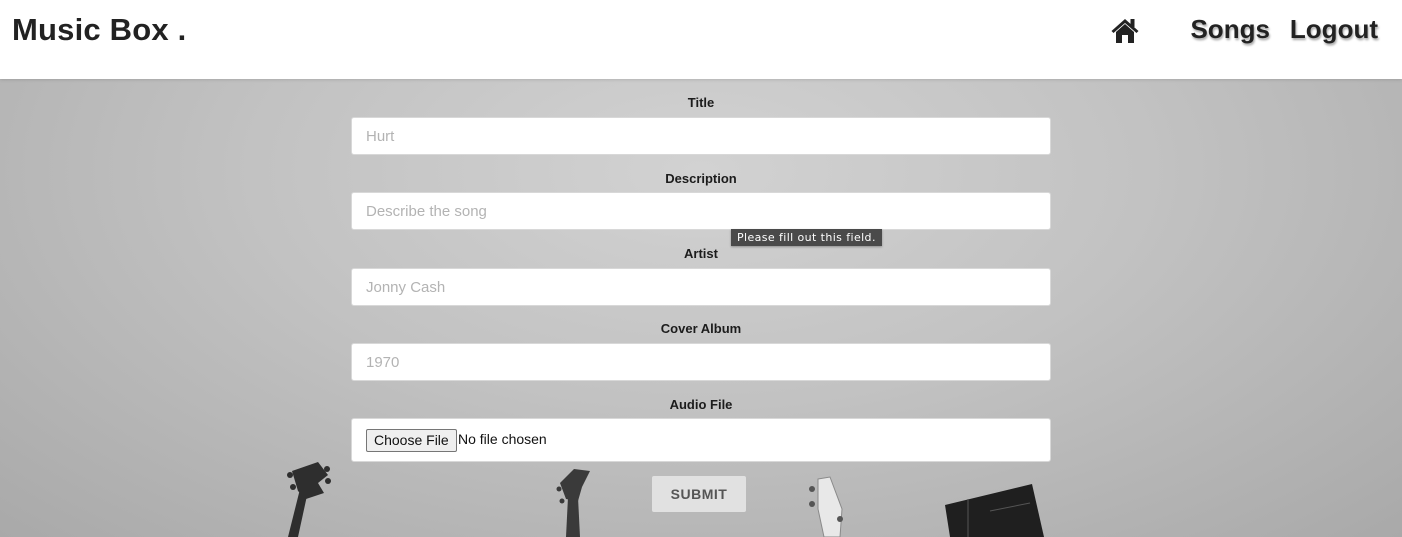  I want to click on description-label: Description, so click(701, 178).